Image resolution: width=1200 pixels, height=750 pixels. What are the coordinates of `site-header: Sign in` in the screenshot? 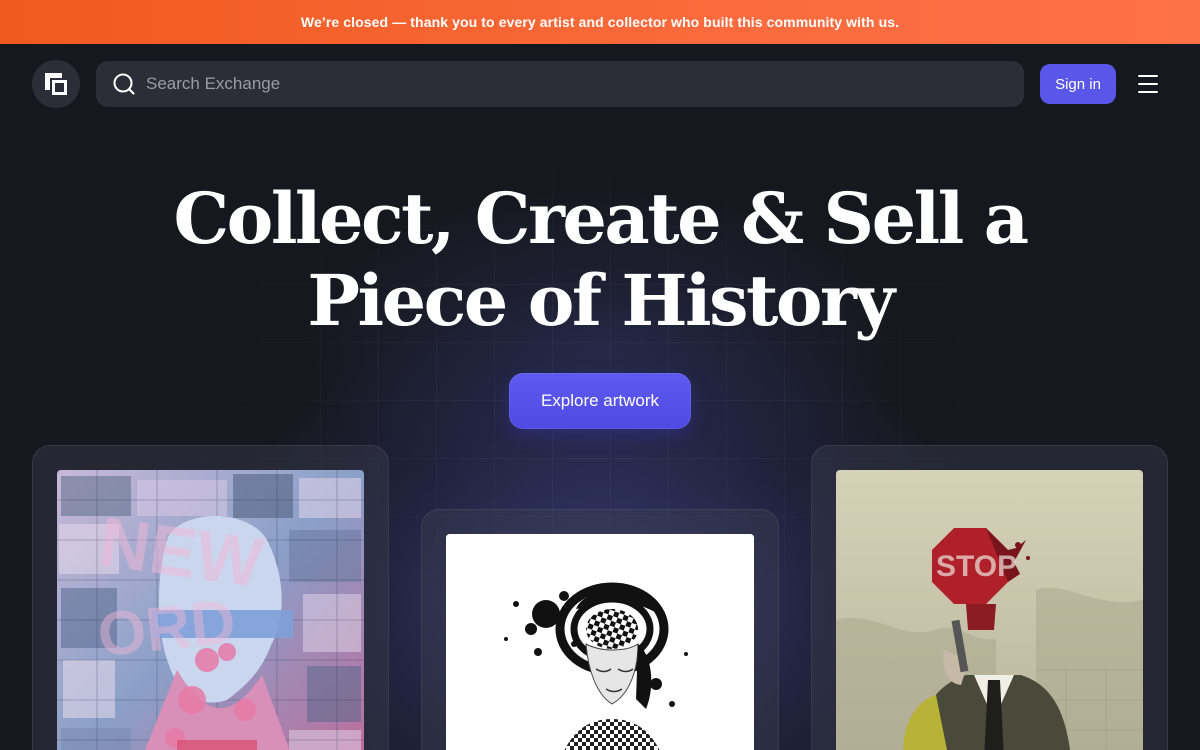 It's located at (600, 84).